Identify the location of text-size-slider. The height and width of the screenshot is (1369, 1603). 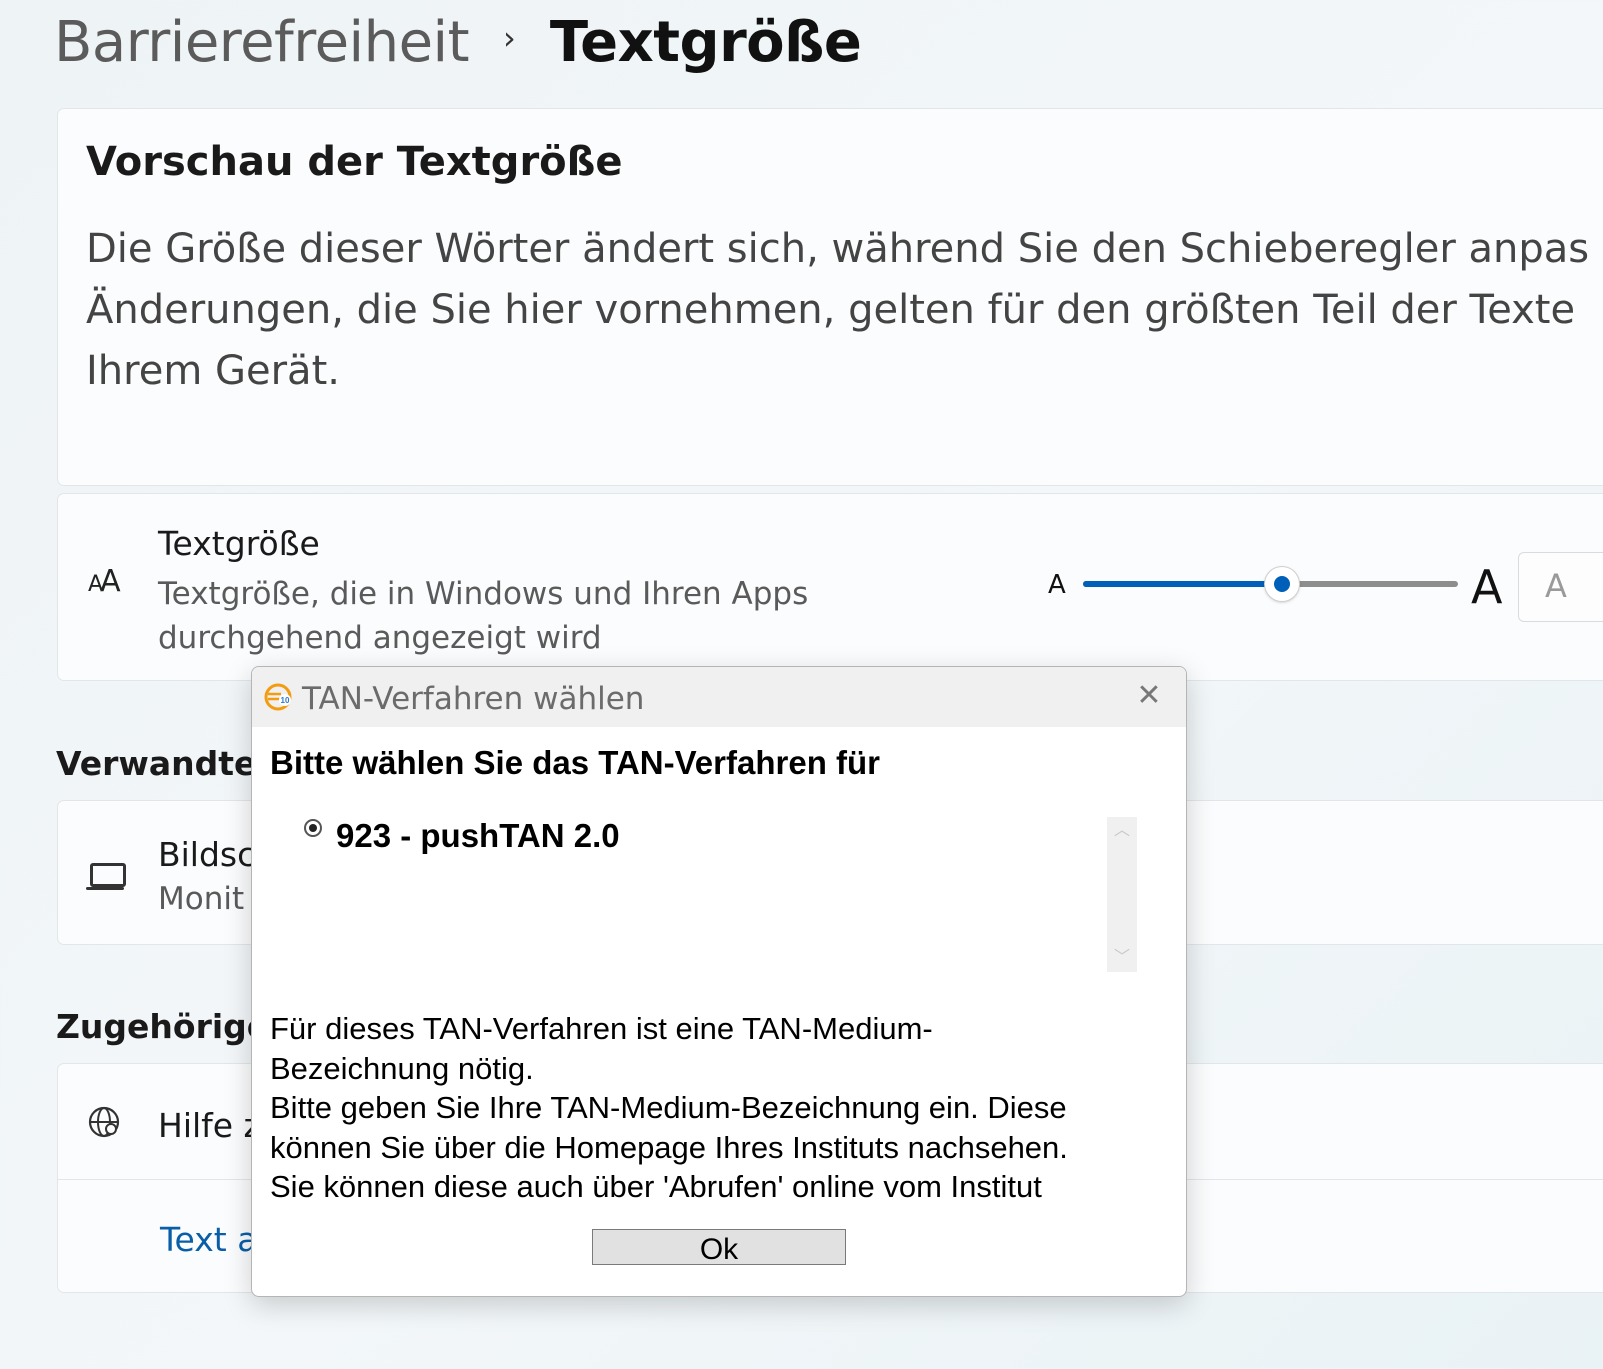
(1270, 584).